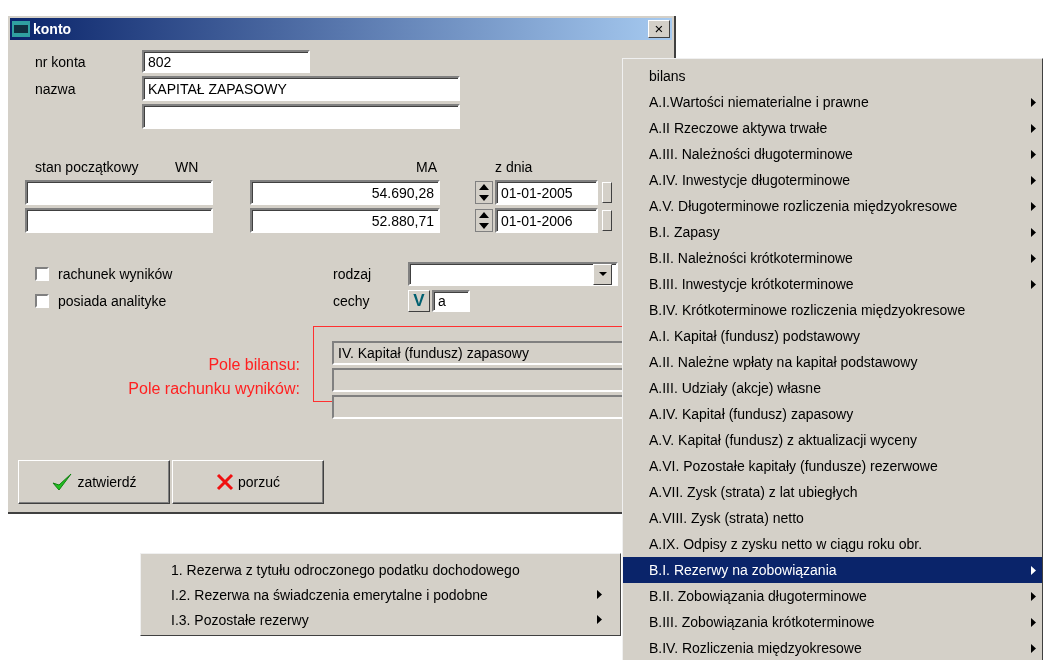 The width and height of the screenshot is (1043, 660). What do you see at coordinates (832, 310) in the screenshot?
I see `menu-item: B.IV. Krótkoterminowe rozliczenia międzyokresowe` at bounding box center [832, 310].